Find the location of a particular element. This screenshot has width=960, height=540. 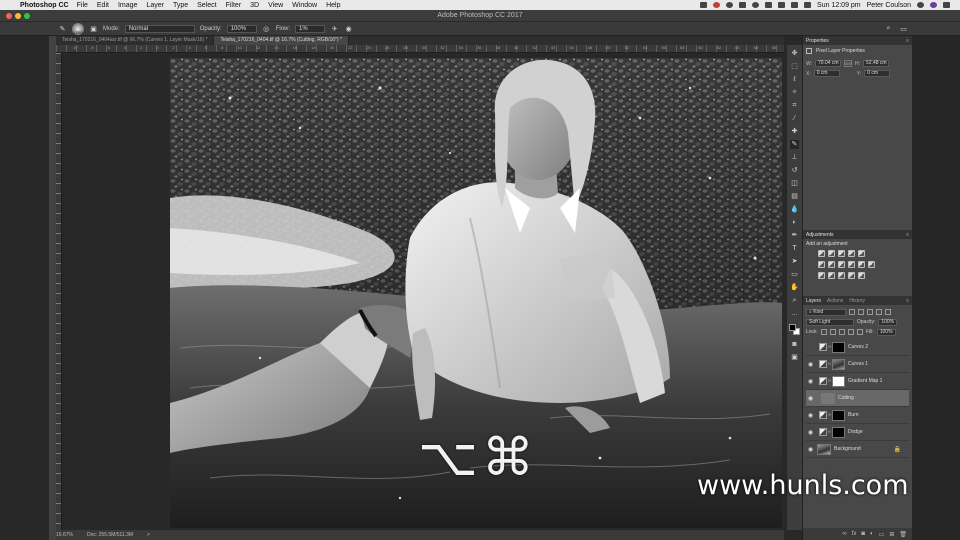

layer-burn: ◉ ∞ Burn is located at coordinates (857, 415).